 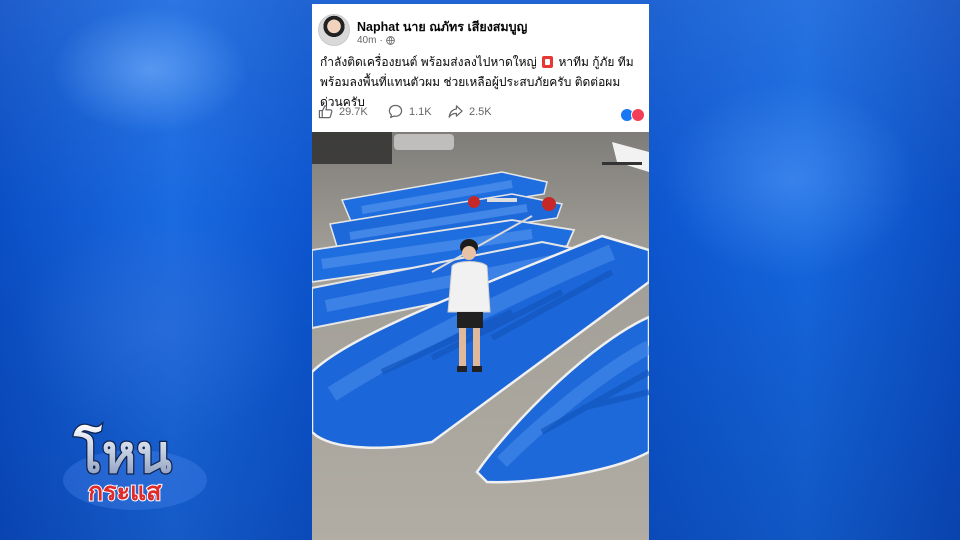 I want to click on post-header: Naphat นาย ณภัทร เสียงสมบูญ 40m ·, so click(x=480, y=28).